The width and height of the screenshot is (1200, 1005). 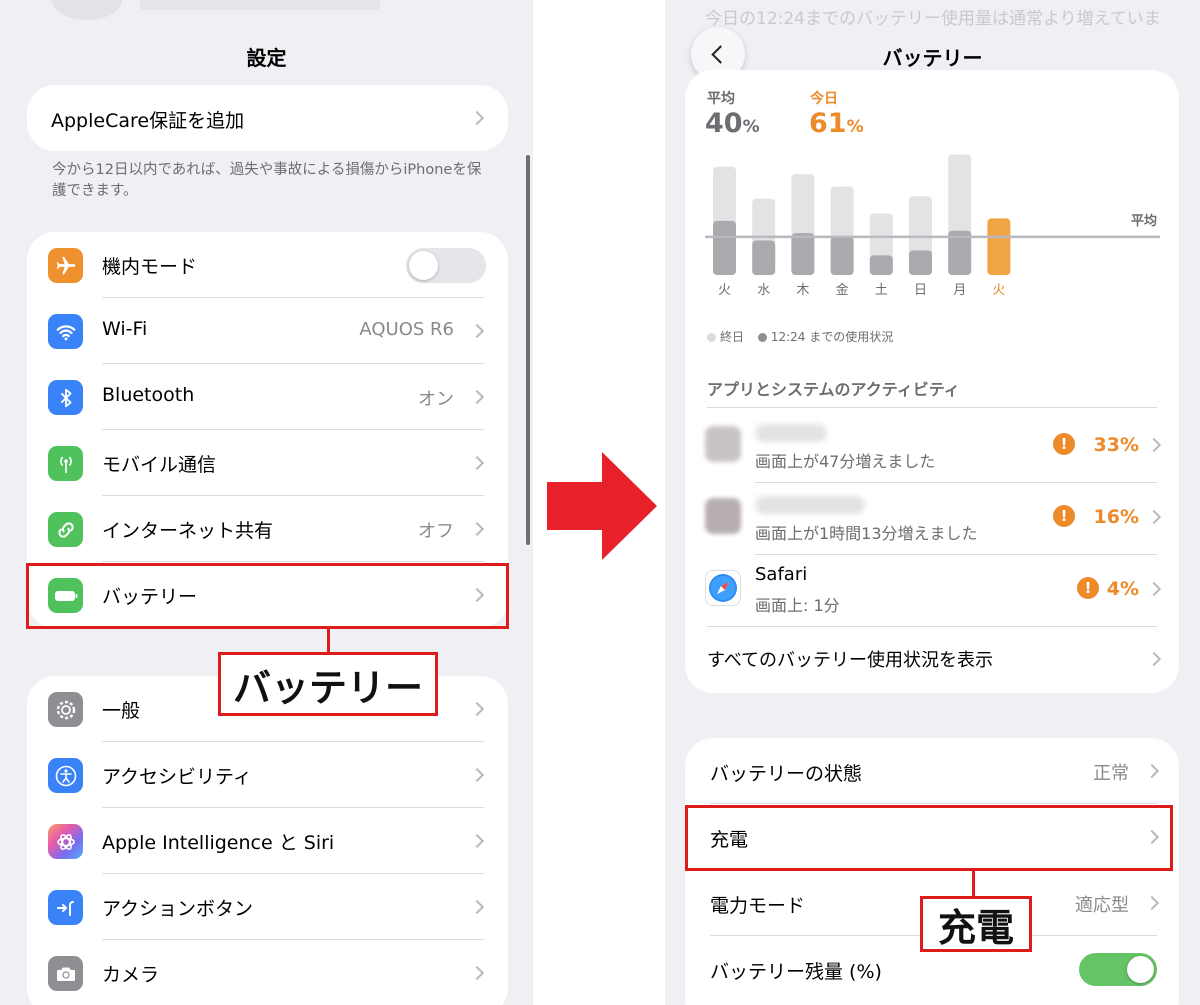 What do you see at coordinates (267, 118) in the screenshot?
I see `applecare-button: AppleCare保証を追加` at bounding box center [267, 118].